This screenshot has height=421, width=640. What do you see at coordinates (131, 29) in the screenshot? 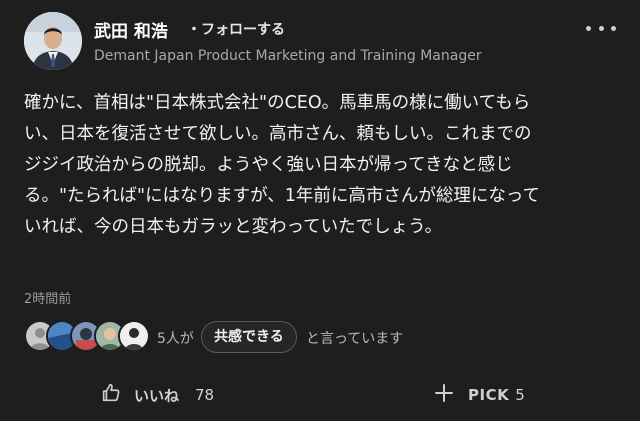
I see `author-name: 武田 和浩` at bounding box center [131, 29].